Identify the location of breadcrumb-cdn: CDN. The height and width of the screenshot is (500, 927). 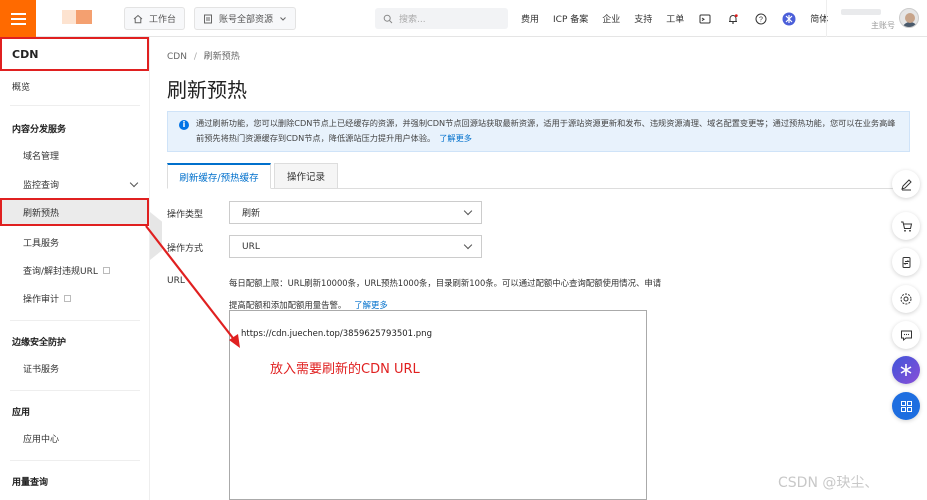
(177, 57).